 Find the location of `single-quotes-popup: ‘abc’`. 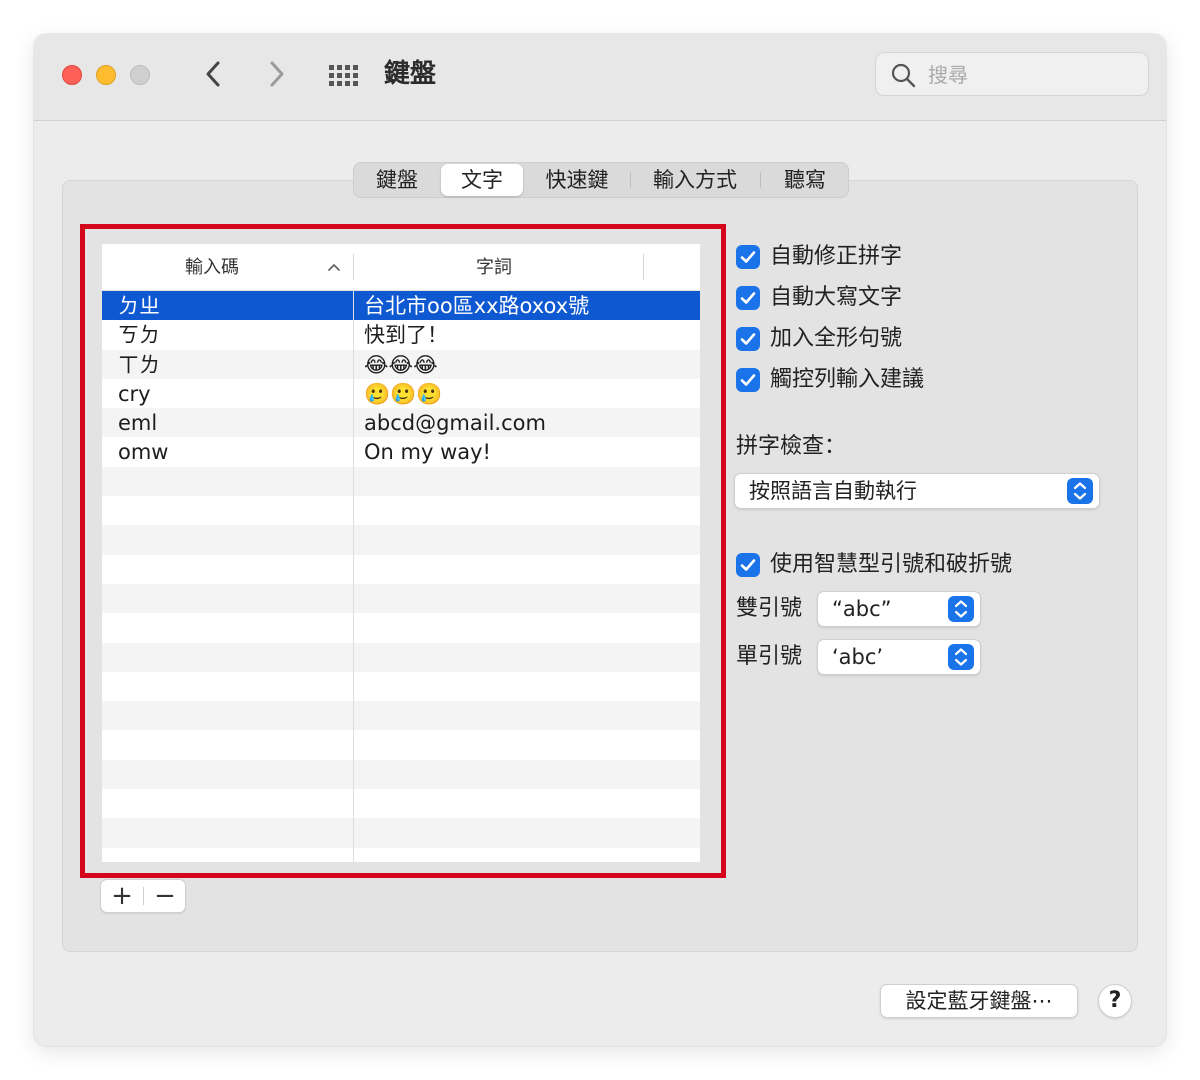

single-quotes-popup: ‘abc’ is located at coordinates (899, 657).